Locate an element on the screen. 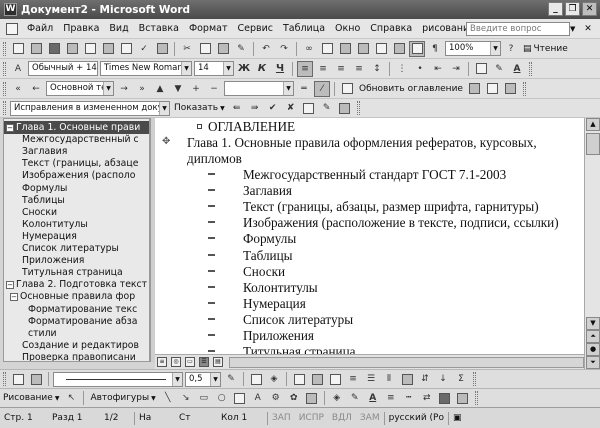 Image resolution: width=600 pixels, height=428 pixels. italic-button: К is located at coordinates (262, 69).